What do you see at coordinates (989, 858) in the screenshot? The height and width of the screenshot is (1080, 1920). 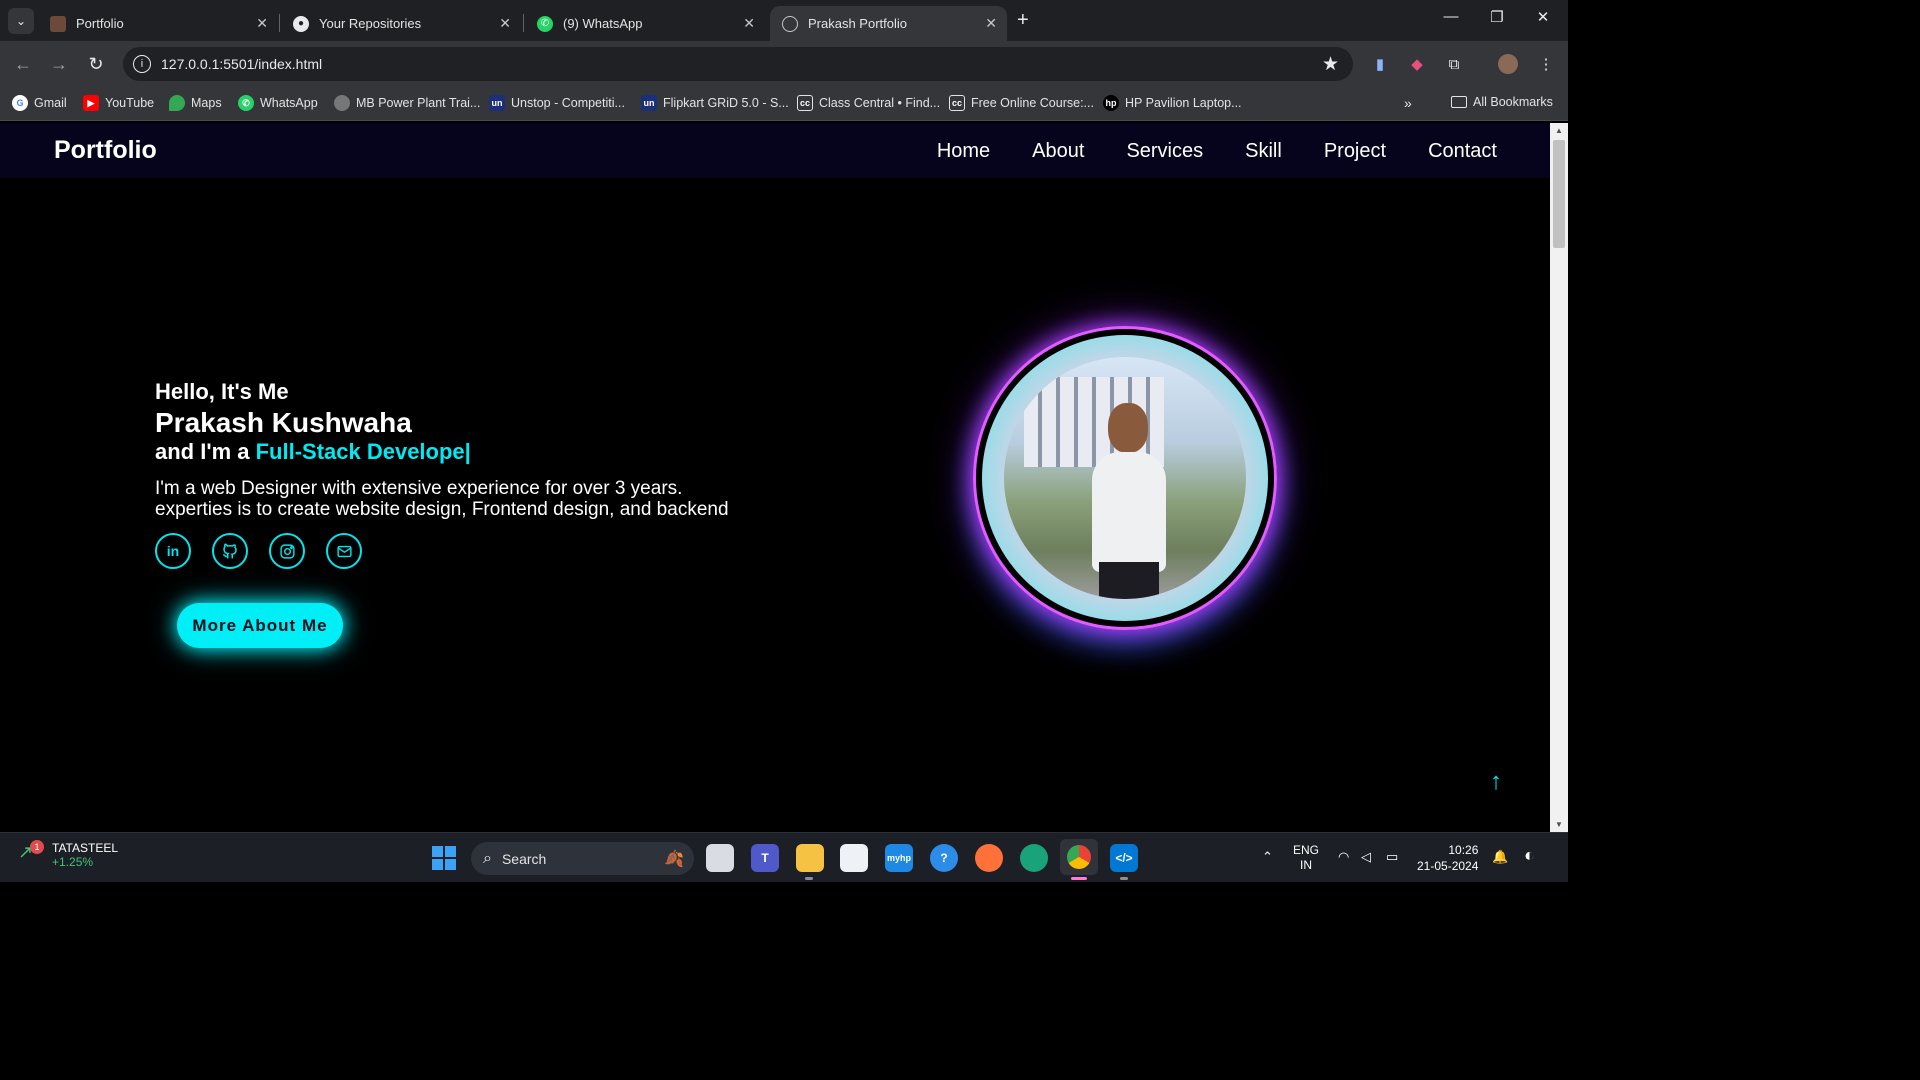 I see `firefox-icon` at bounding box center [989, 858].